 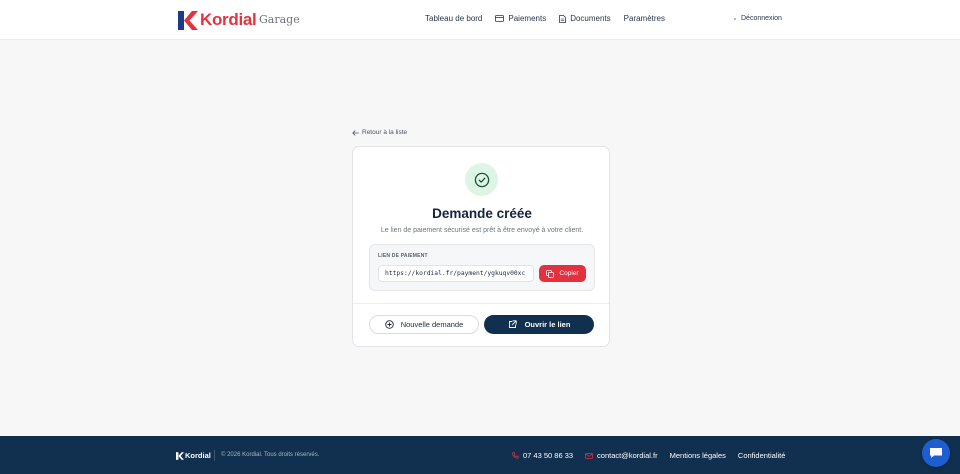 I want to click on brand-logo: Kordial, so click(x=217, y=20).